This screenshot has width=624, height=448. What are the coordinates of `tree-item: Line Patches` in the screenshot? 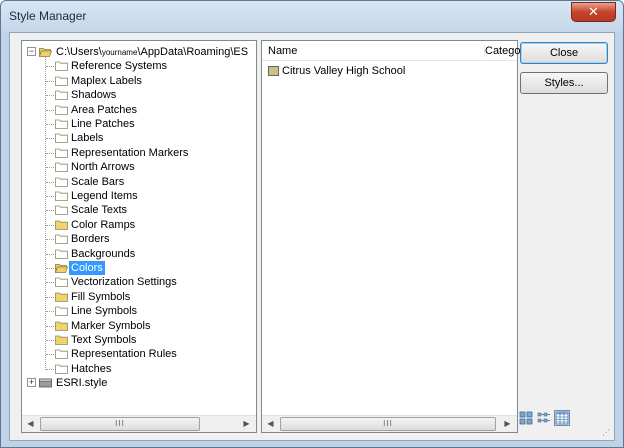 It's located at (125, 124).